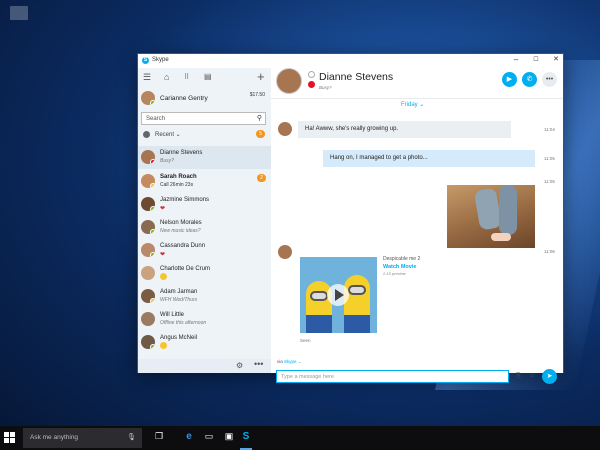  What do you see at coordinates (260, 134) in the screenshot?
I see `unread-badge: 5` at bounding box center [260, 134].